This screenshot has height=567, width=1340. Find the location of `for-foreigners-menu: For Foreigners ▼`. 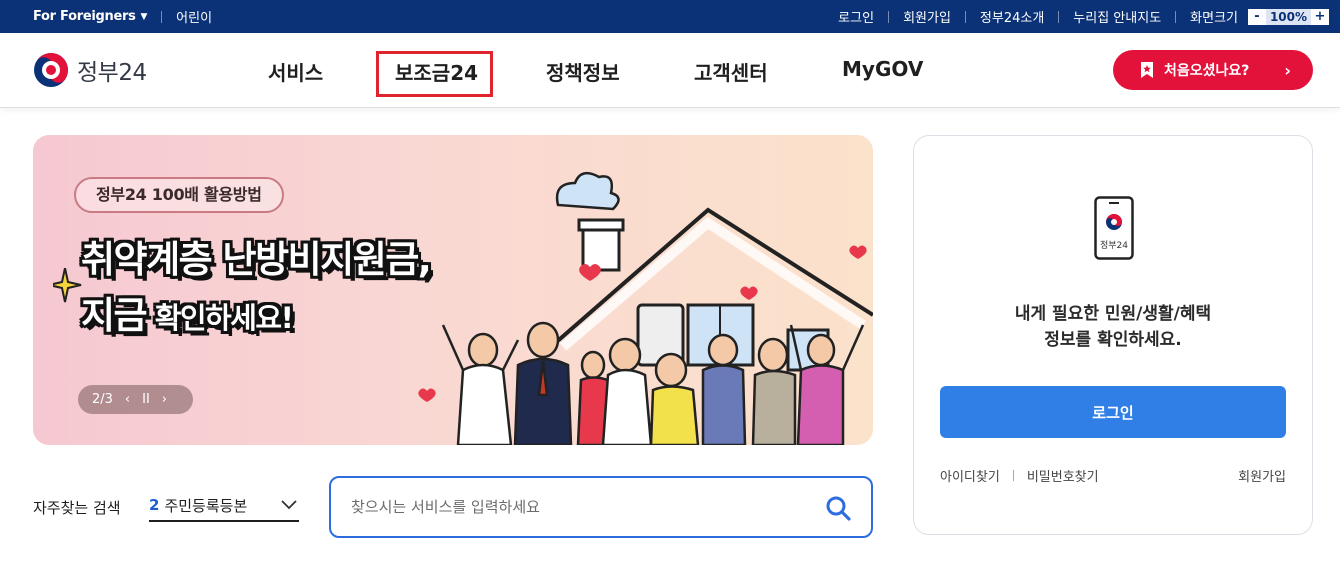

for-foreigners-menu: For Foreigners ▼ is located at coordinates (90, 16).